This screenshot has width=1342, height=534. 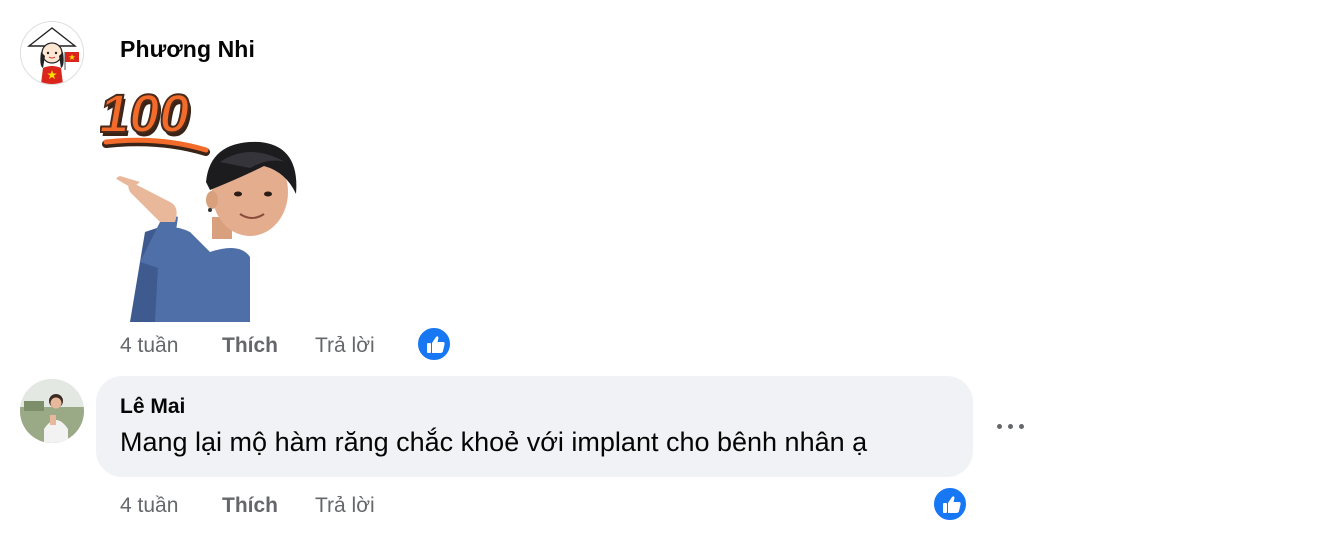 What do you see at coordinates (1011, 427) in the screenshot?
I see `more-options-icon` at bounding box center [1011, 427].